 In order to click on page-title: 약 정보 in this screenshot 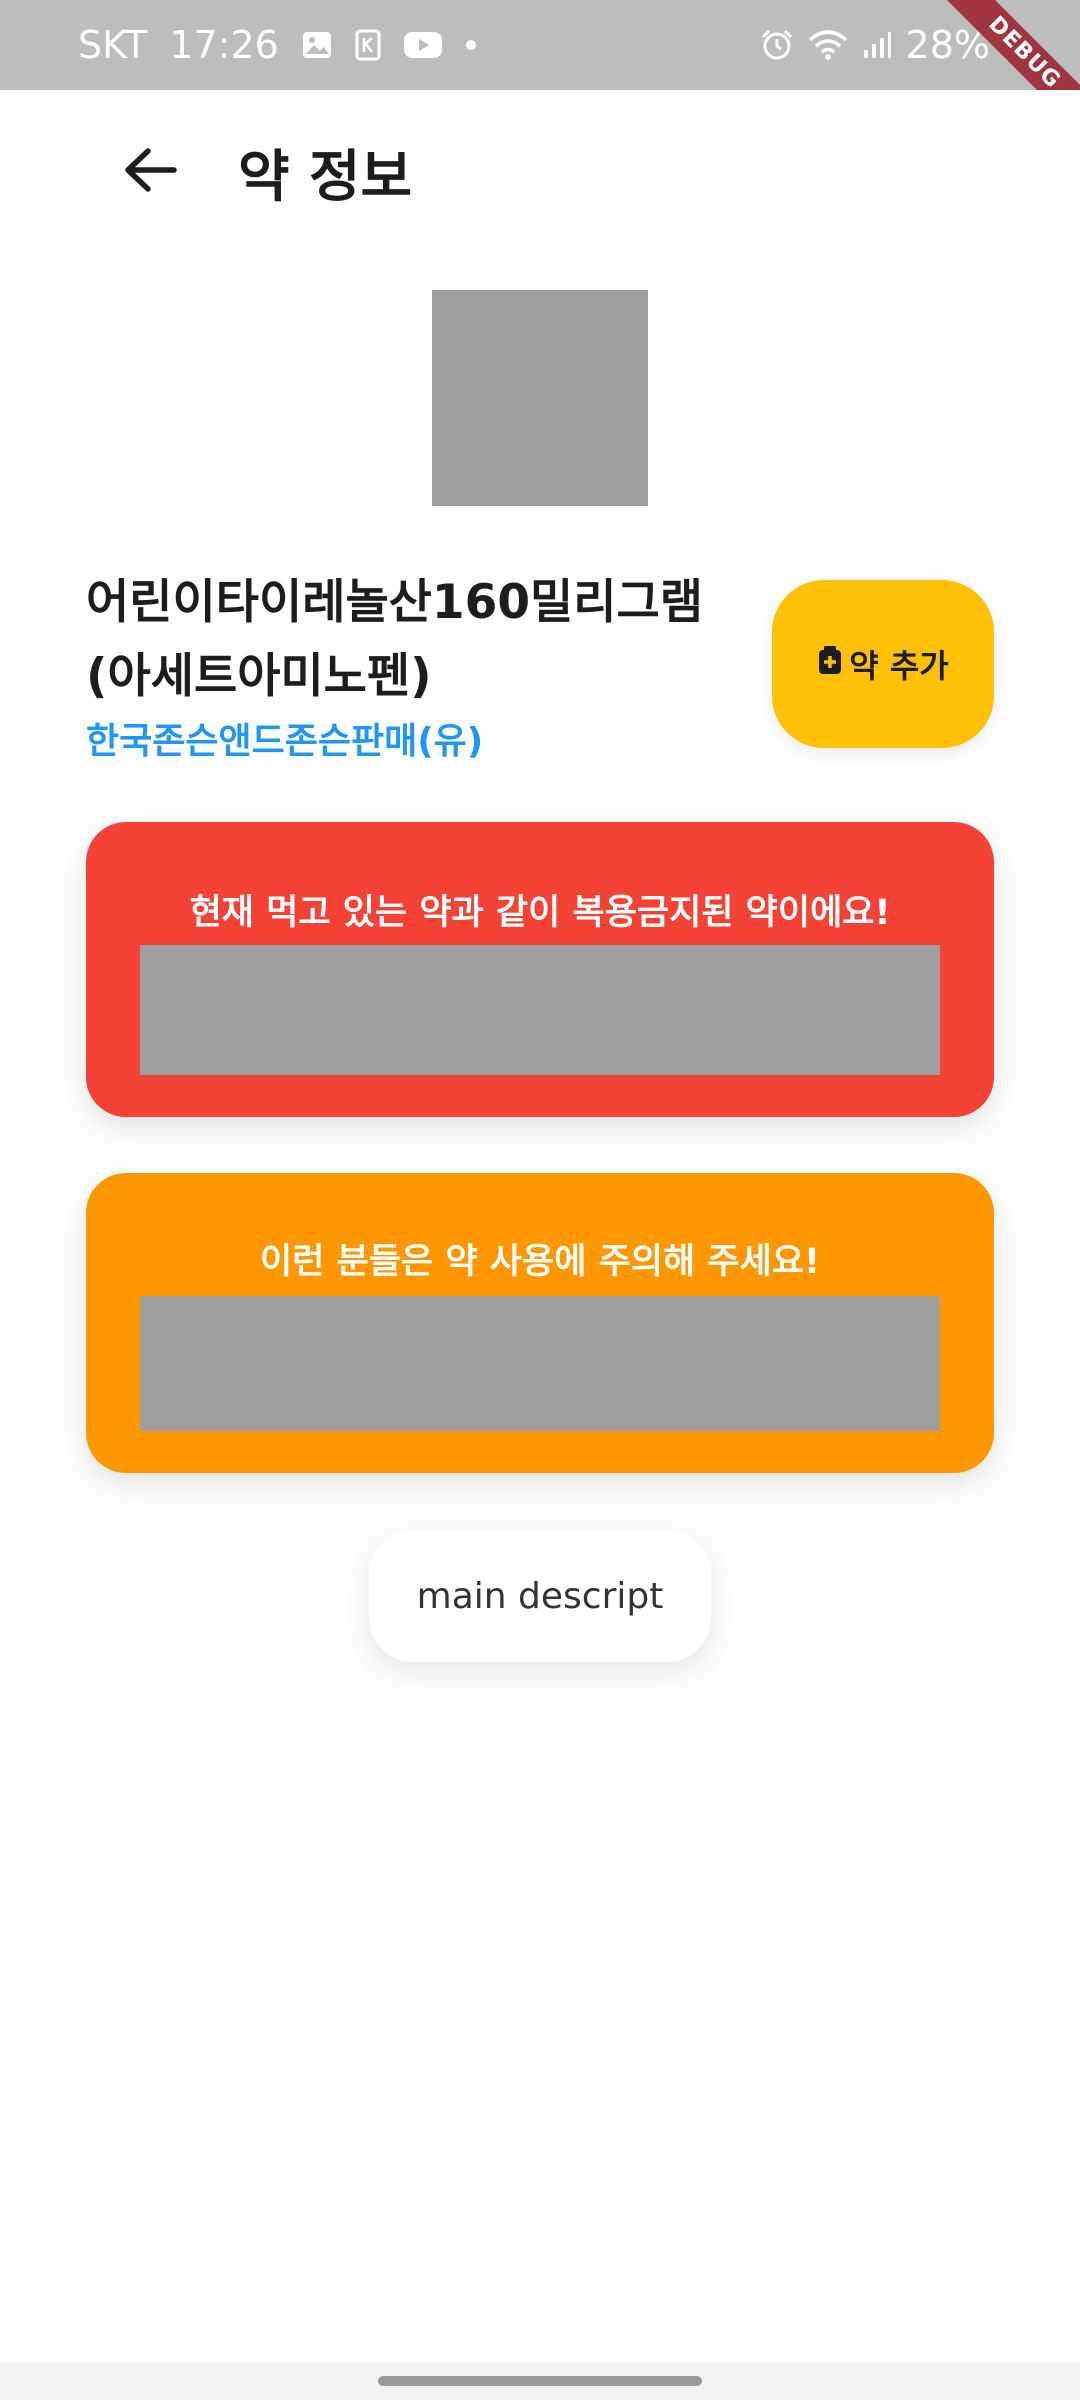, I will do `click(325, 177)`.